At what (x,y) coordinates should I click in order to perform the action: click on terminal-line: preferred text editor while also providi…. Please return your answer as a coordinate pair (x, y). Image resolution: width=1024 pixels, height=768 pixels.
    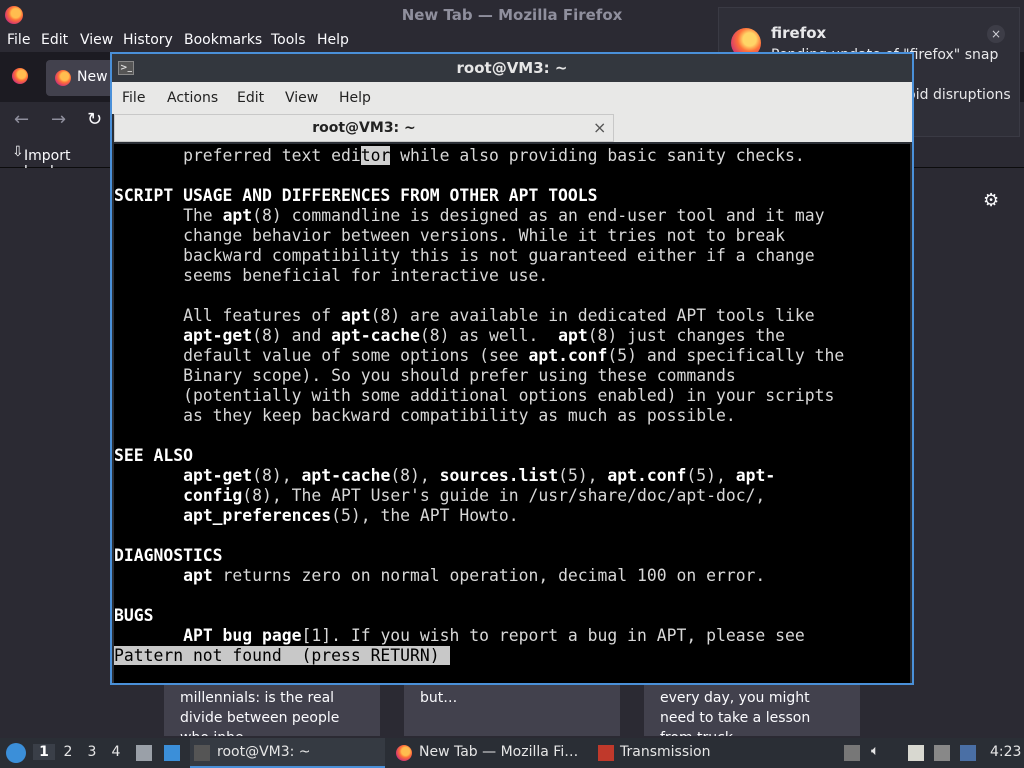
    Looking at the image, I should click on (459, 155).